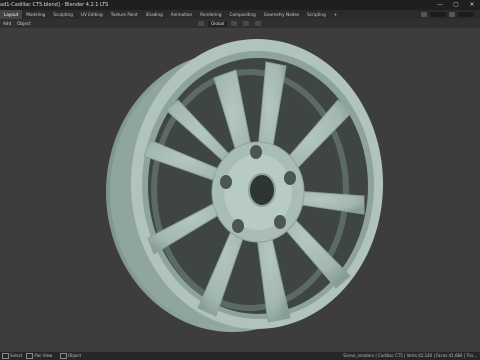 The image size is (480, 360). I want to click on hint-object: Object, so click(70, 356).